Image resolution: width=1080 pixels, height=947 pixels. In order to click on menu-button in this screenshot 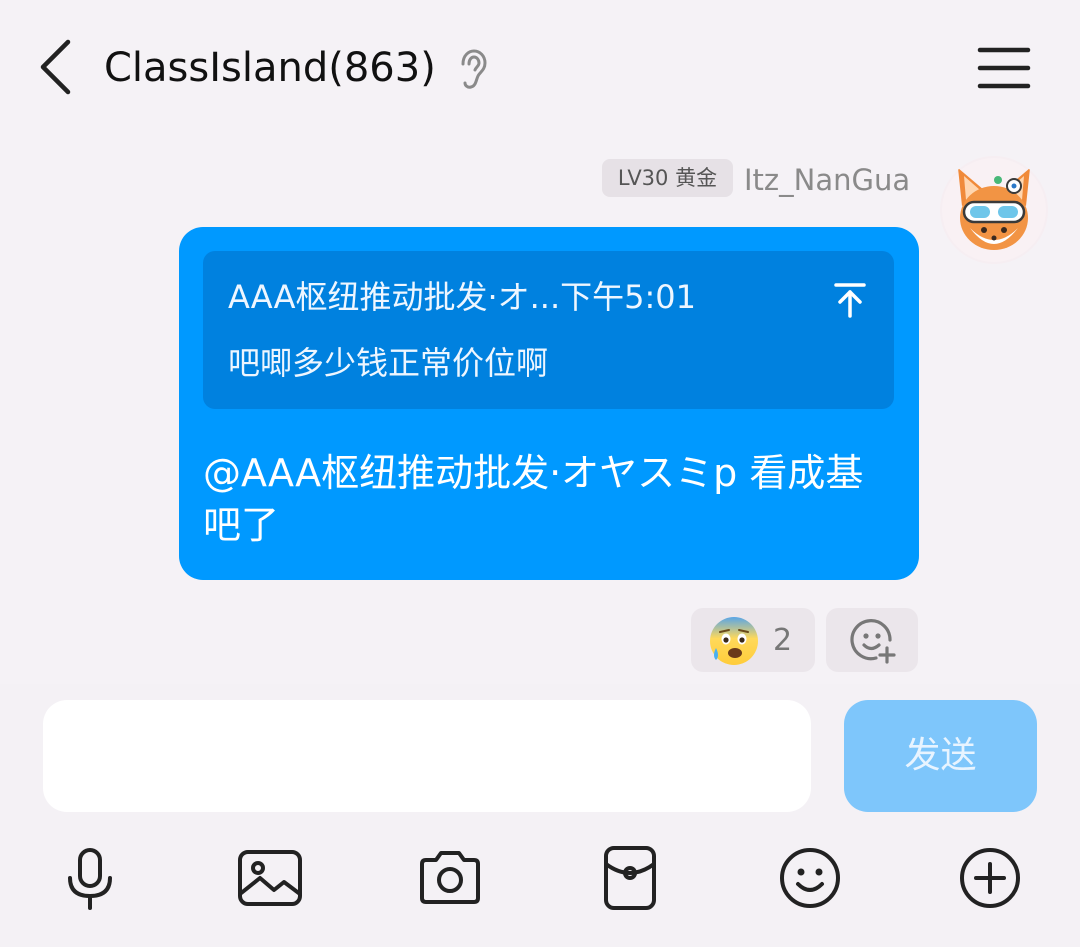, I will do `click(1005, 68)`.